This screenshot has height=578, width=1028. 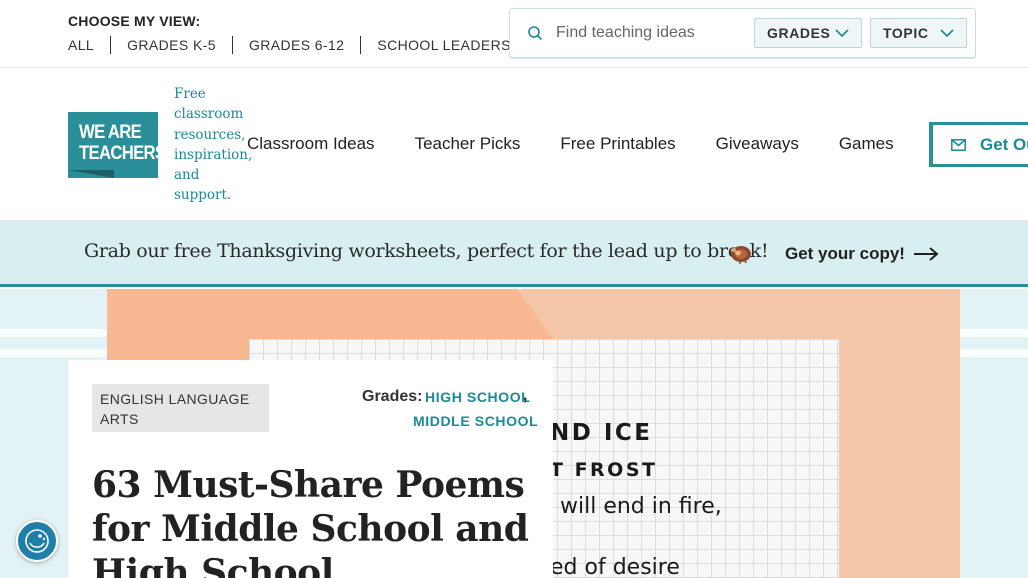 I want to click on grades-dropdown-label: GRADES, so click(x=799, y=33).